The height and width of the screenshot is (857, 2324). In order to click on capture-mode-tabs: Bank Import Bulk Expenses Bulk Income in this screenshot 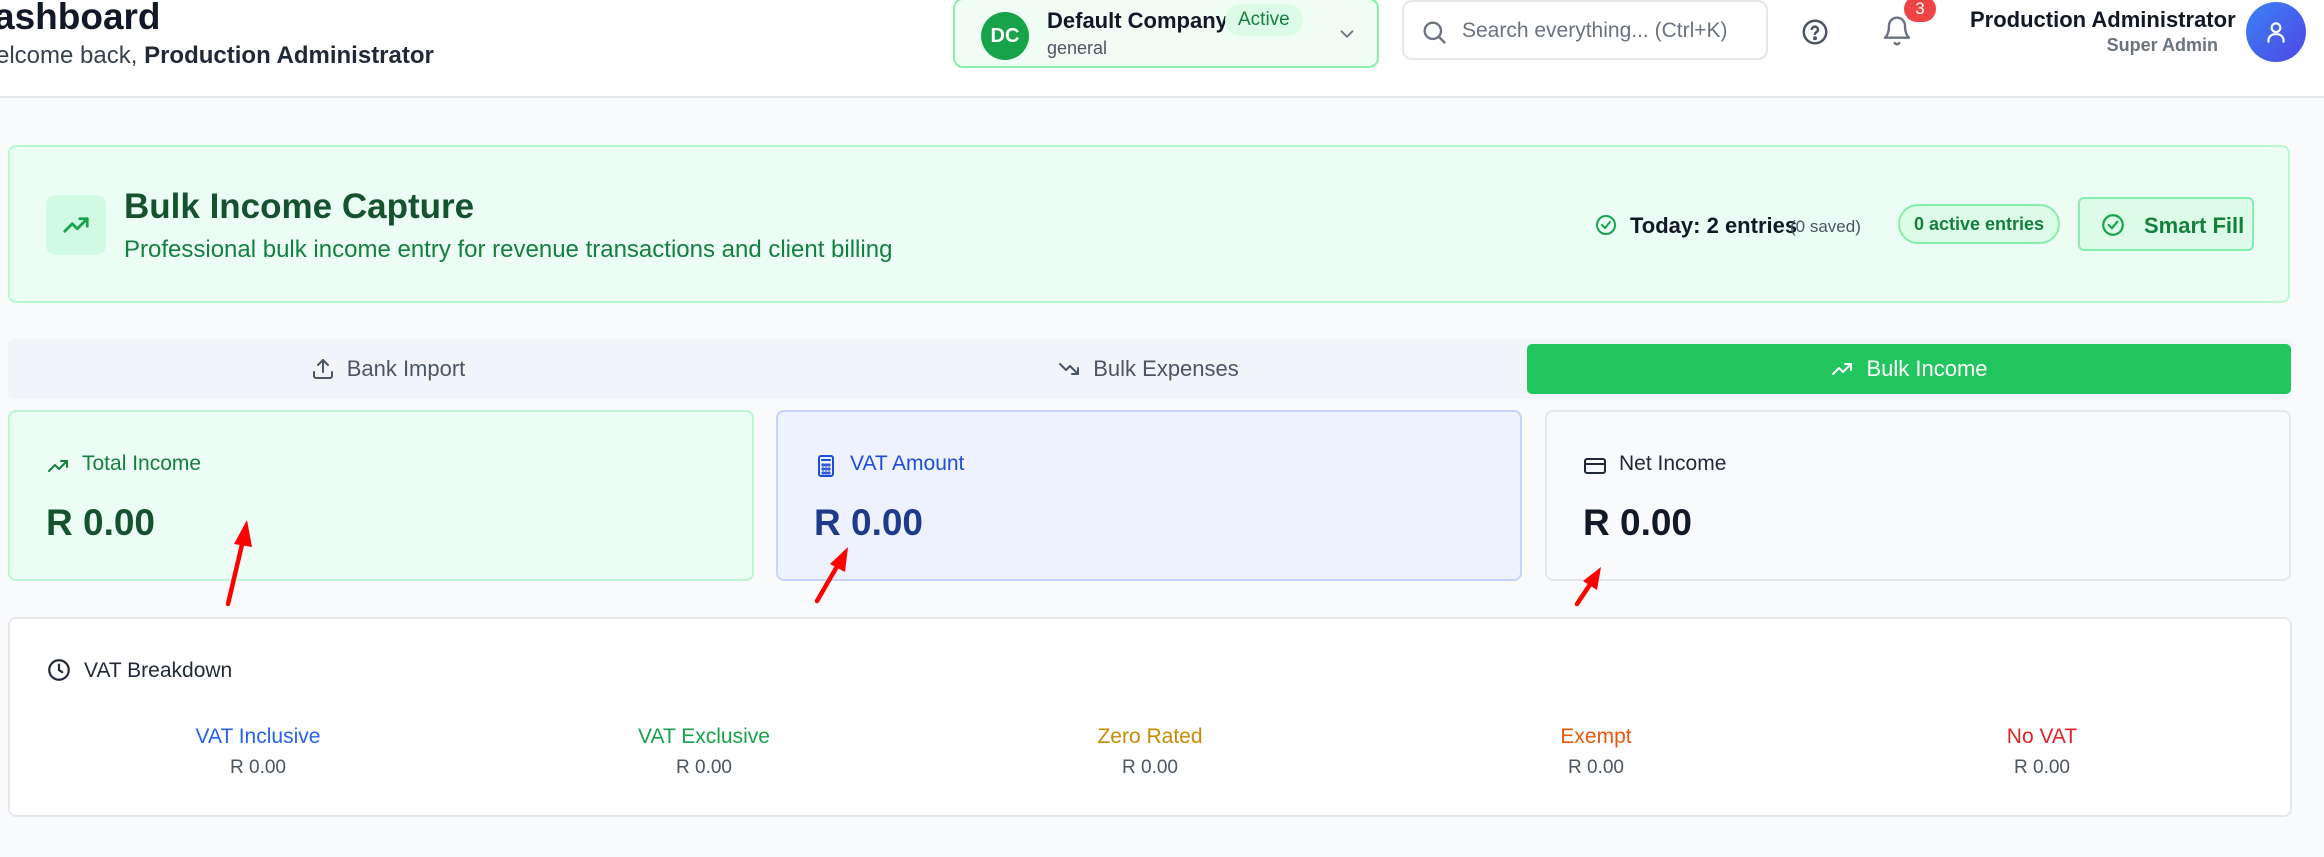, I will do `click(1150, 369)`.